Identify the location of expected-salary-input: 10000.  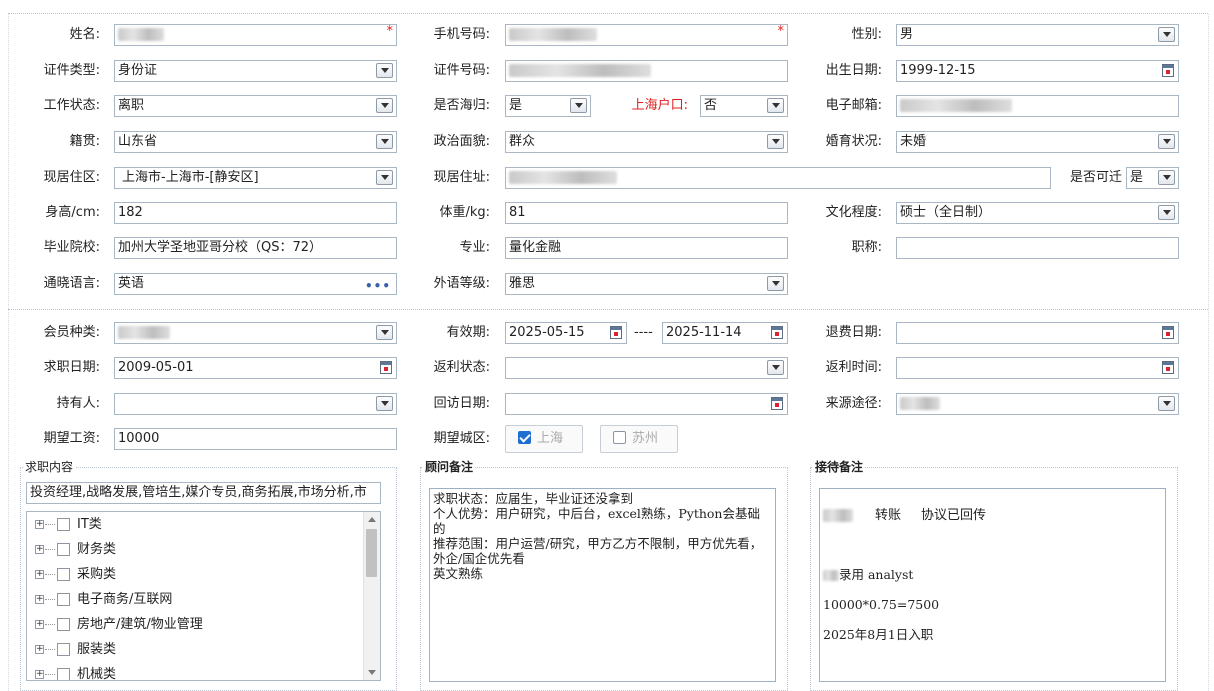
(255, 439).